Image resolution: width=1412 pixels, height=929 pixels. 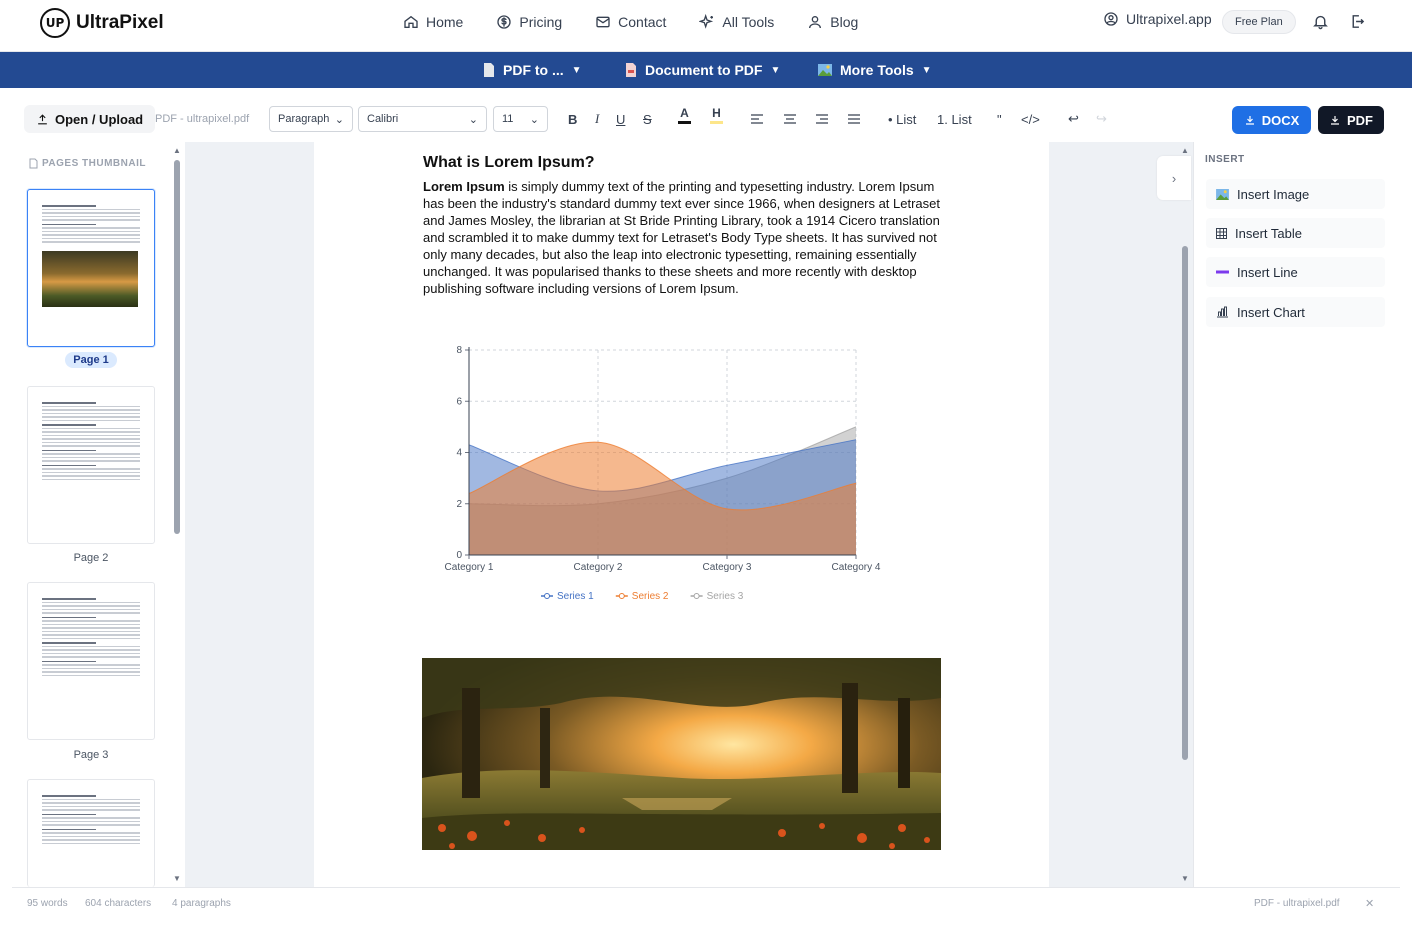 I want to click on docx-label: DOCX, so click(x=1280, y=120).